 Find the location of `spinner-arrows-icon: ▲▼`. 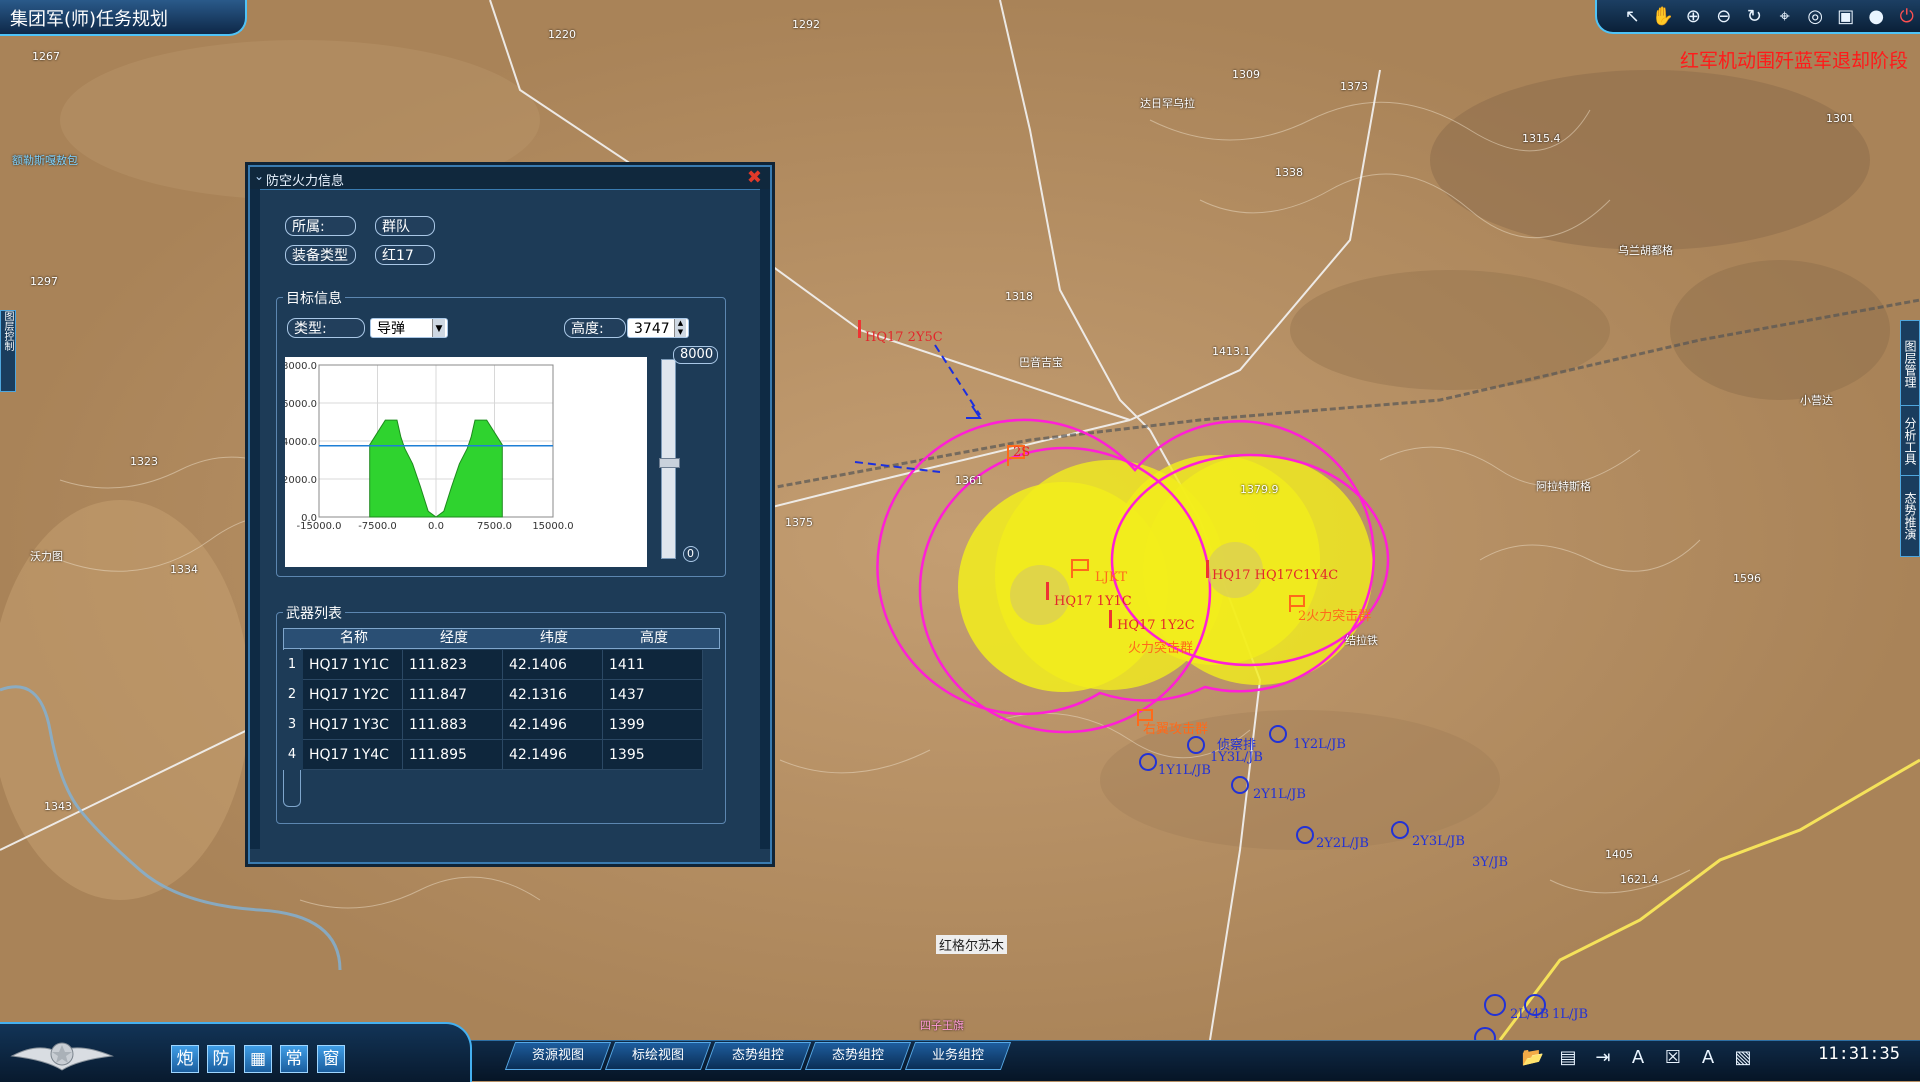

spinner-arrows-icon: ▲▼ is located at coordinates (680, 328).